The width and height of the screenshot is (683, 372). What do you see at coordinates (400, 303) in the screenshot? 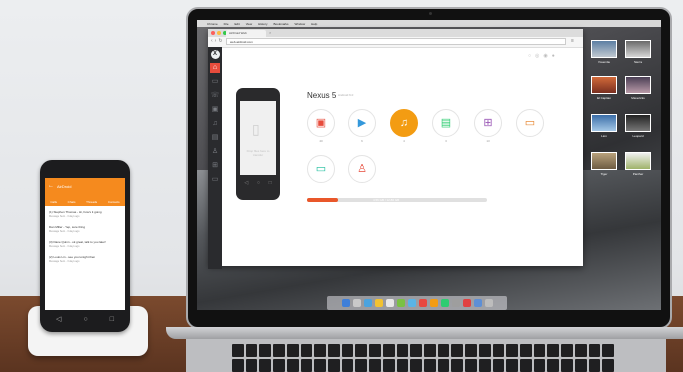
I see `messages-icon` at bounding box center [400, 303].